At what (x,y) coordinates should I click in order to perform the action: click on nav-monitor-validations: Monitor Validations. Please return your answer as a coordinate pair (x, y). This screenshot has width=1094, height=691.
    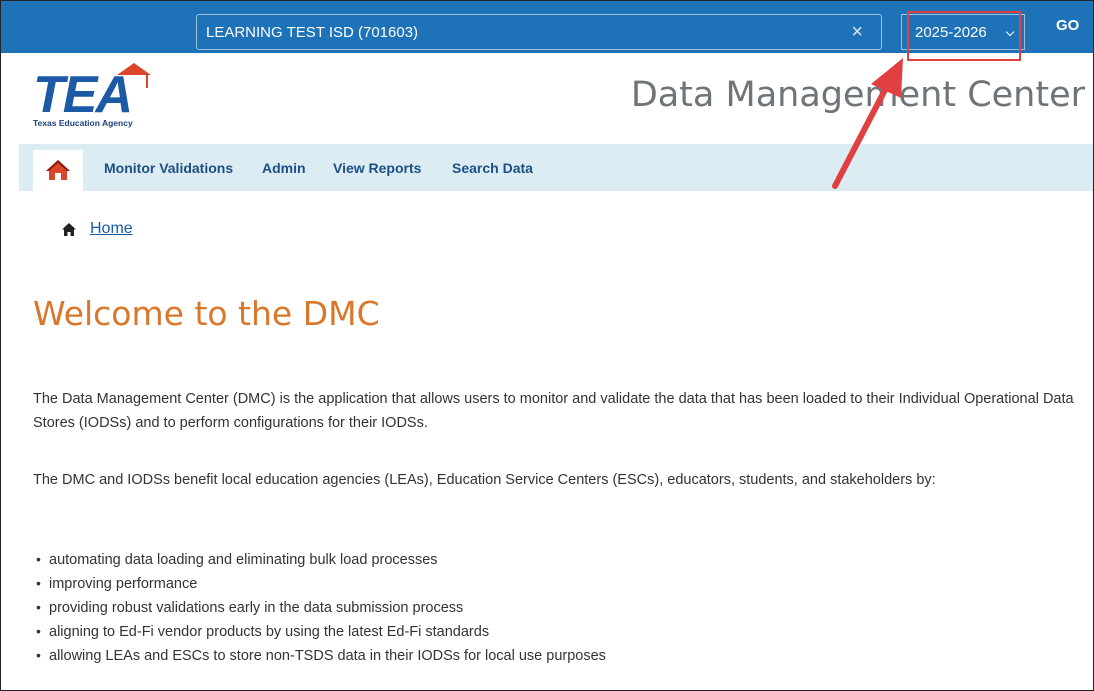
    Looking at the image, I should click on (168, 168).